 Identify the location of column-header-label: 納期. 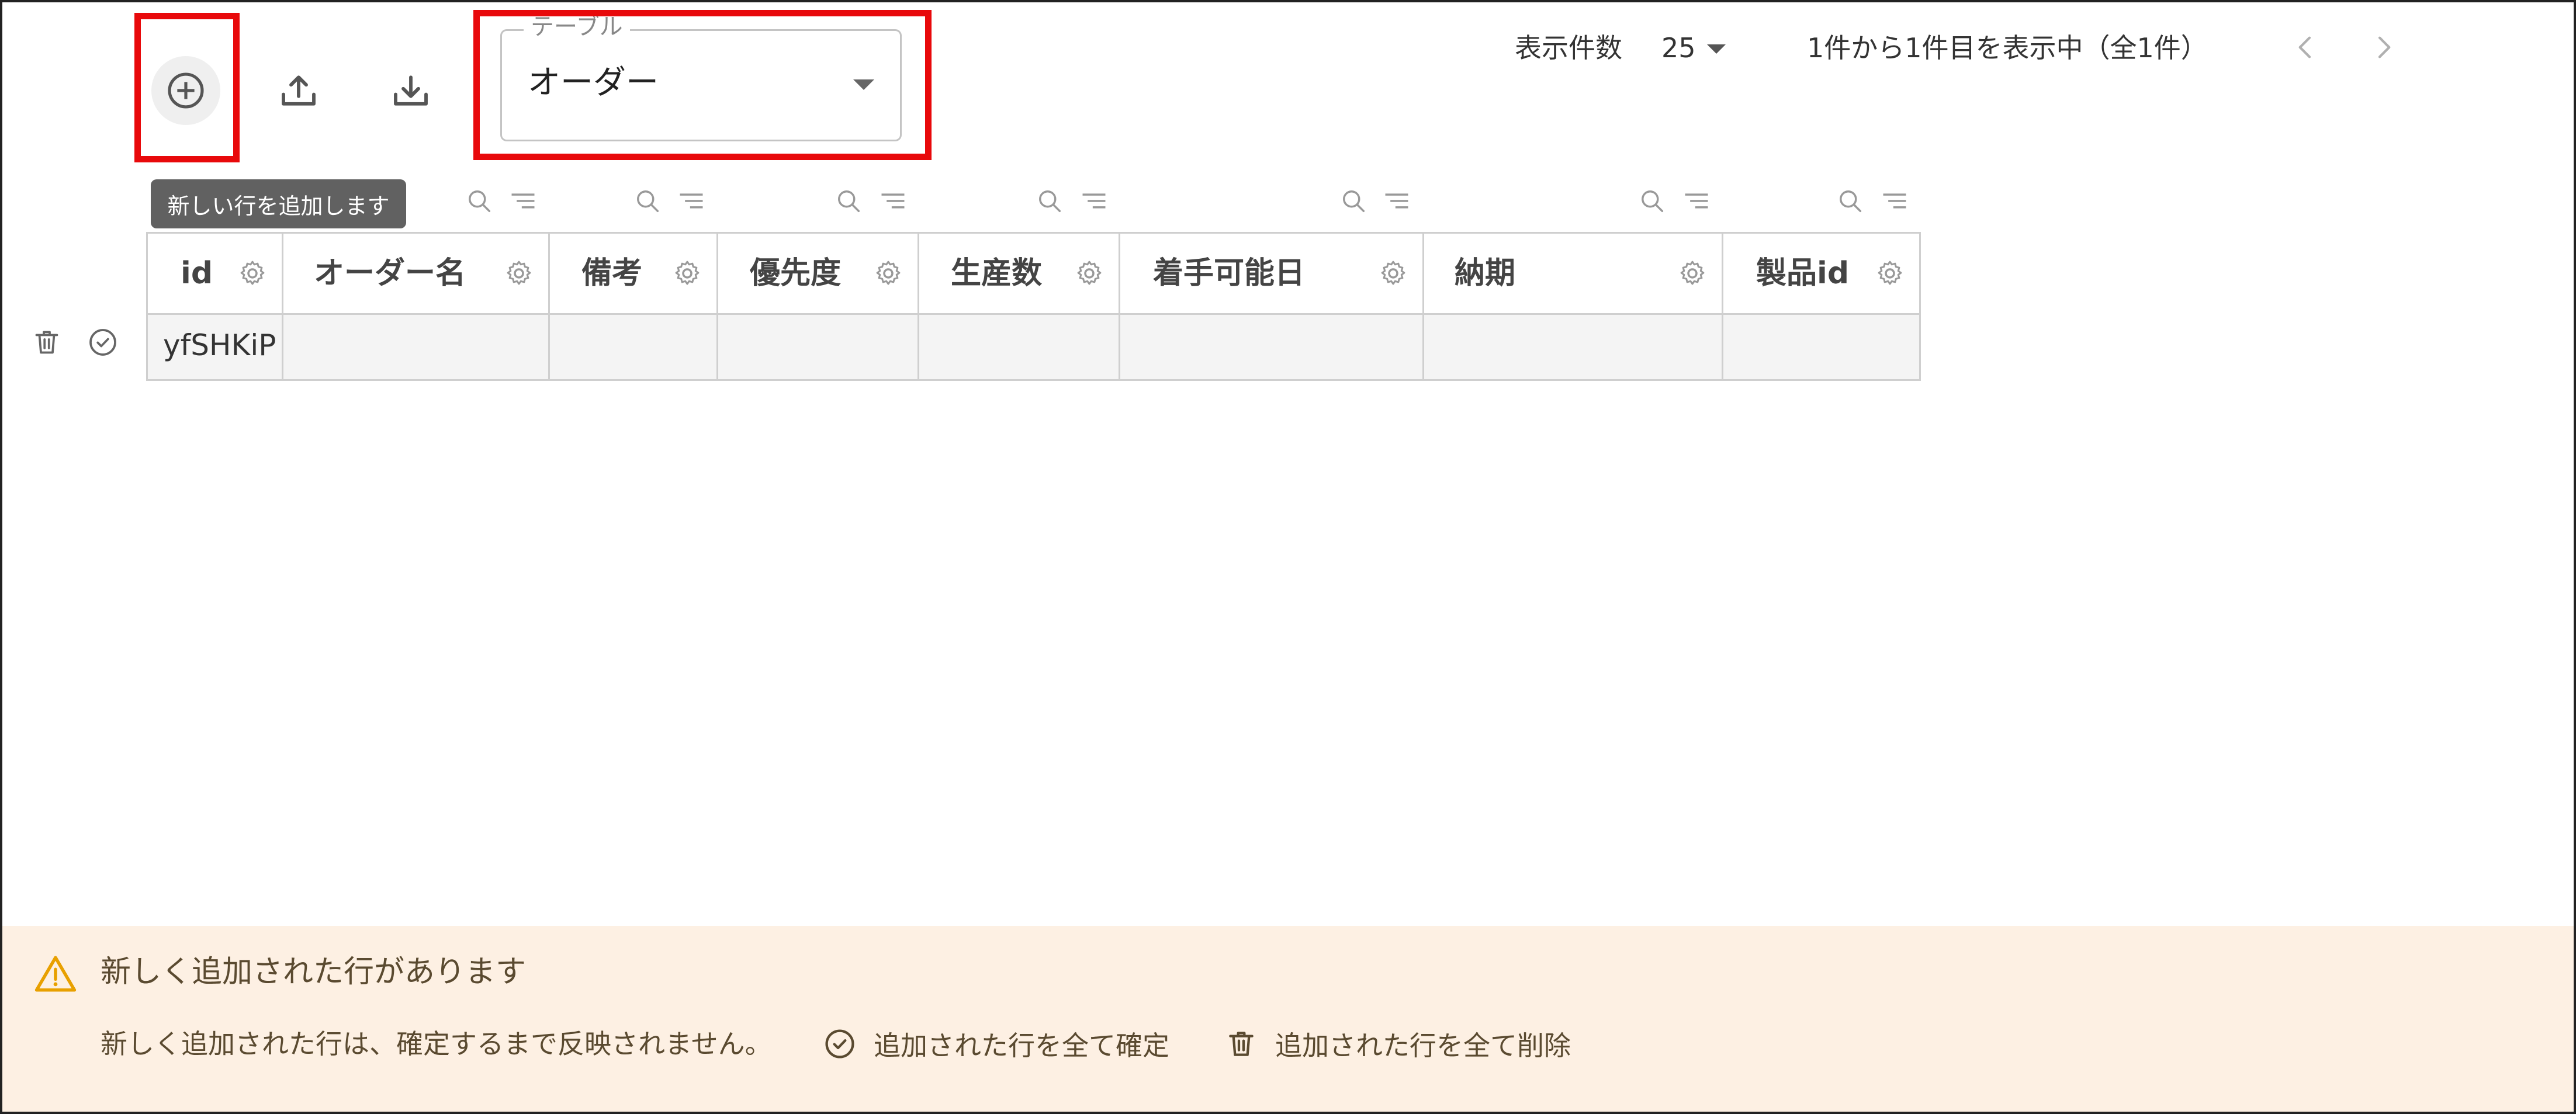
(1485, 273).